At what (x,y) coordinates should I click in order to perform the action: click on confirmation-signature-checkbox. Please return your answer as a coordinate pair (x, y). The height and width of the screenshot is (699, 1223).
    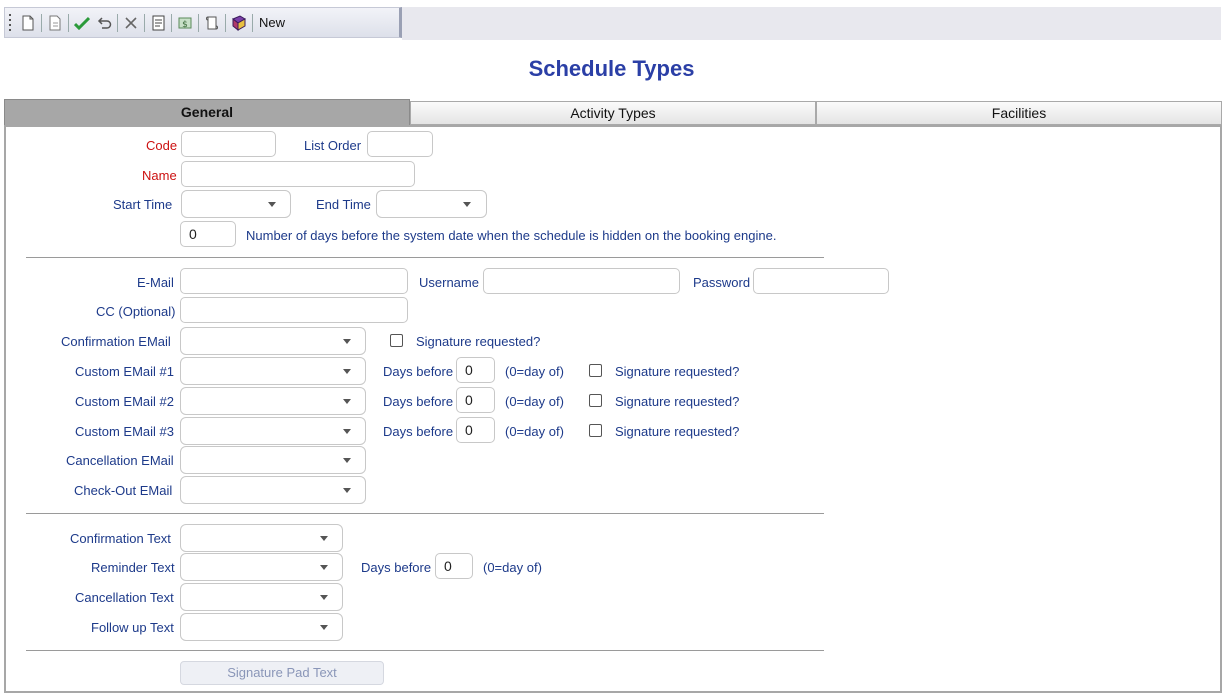
    Looking at the image, I should click on (396, 340).